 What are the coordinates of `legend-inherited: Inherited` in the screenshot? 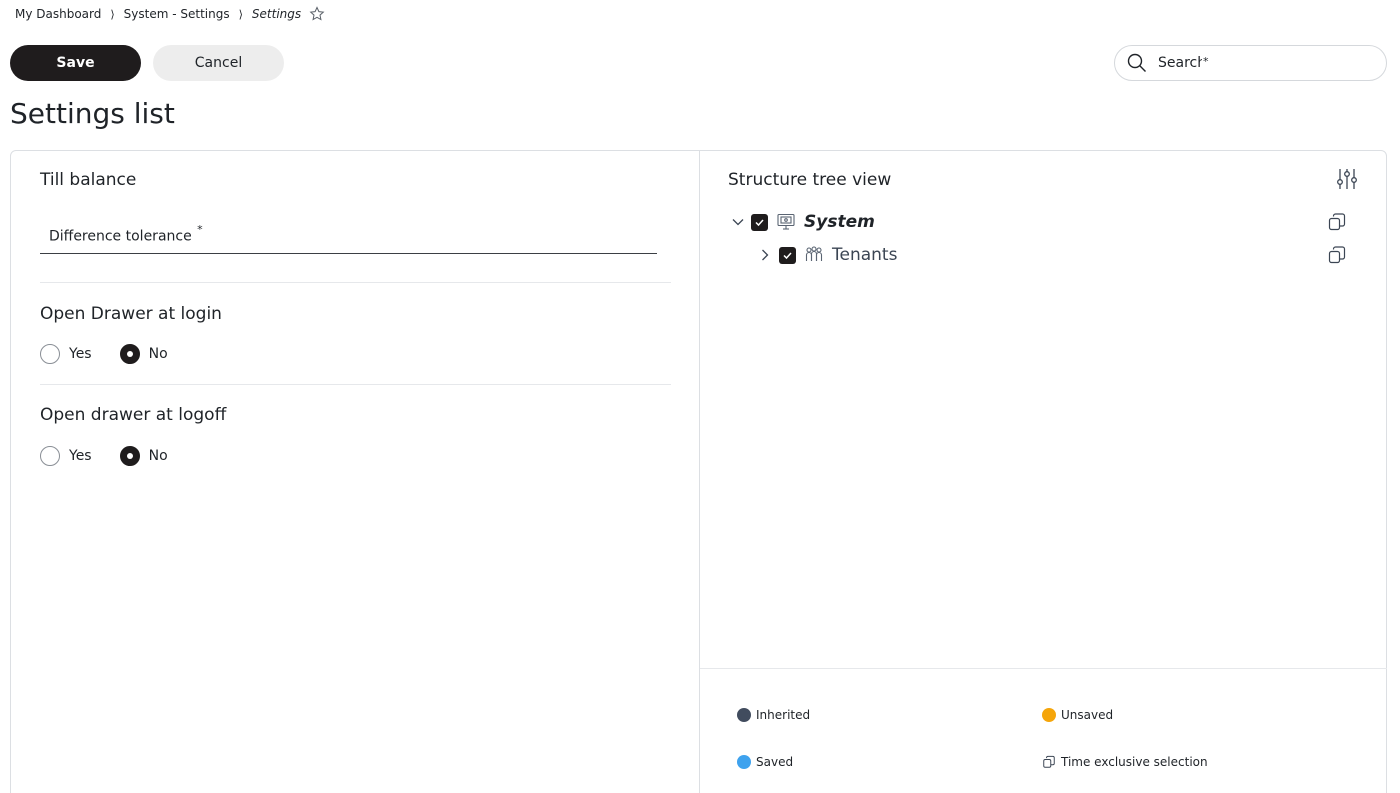 It's located at (773, 715).